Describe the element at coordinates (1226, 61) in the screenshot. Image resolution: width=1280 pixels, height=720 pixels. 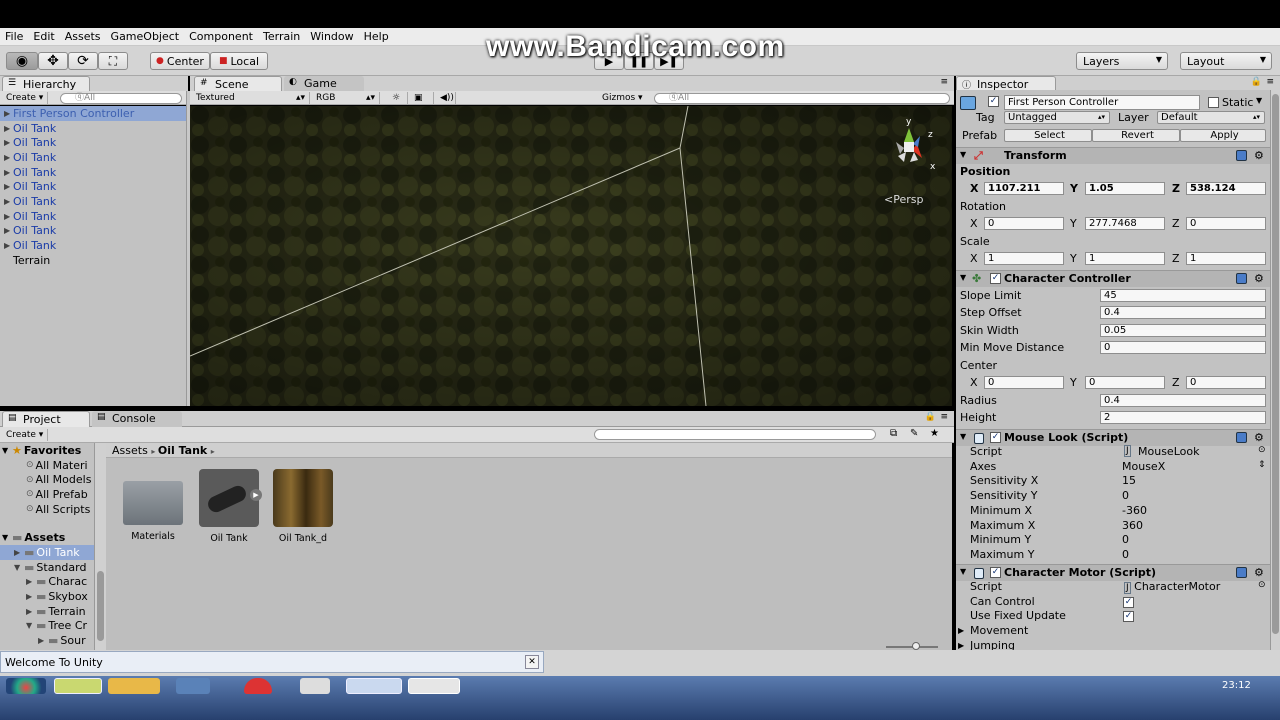
I see `layout-dropdown: Layout ▼` at that location.